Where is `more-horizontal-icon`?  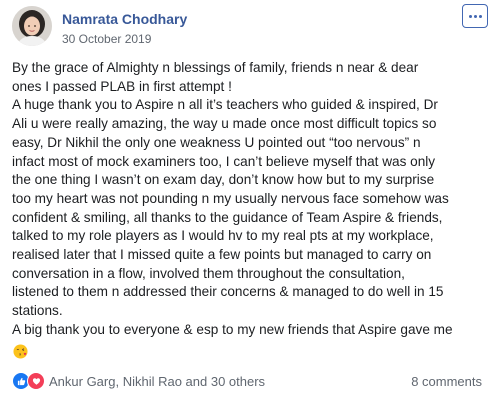 more-horizontal-icon is located at coordinates (470, 16).